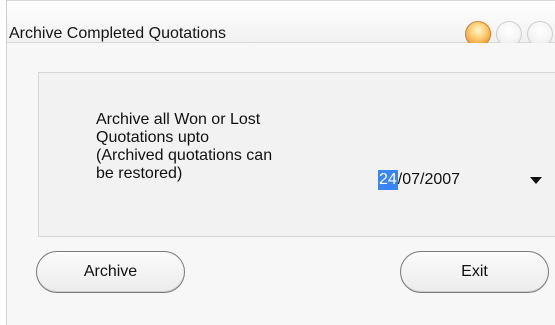 Image resolution: width=555 pixels, height=325 pixels. I want to click on date-day-selected: 24, so click(388, 180).